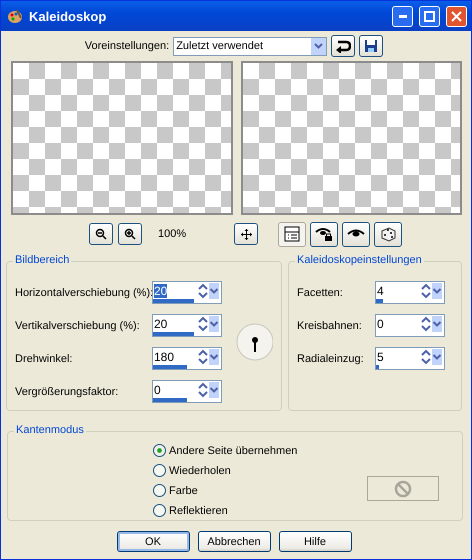 The width and height of the screenshot is (472, 560). I want to click on field-label: Radialeinzug:, so click(331, 358).